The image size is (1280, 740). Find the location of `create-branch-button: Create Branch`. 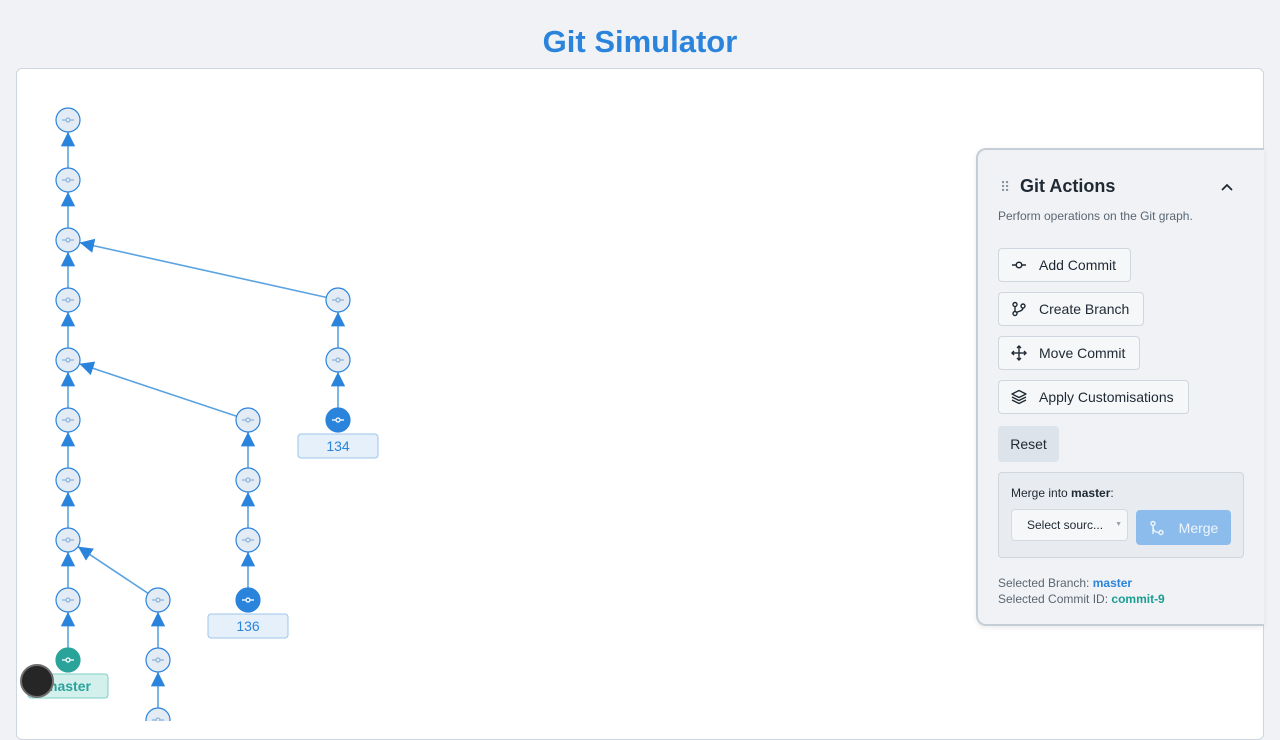

create-branch-button: Create Branch is located at coordinates (1071, 309).